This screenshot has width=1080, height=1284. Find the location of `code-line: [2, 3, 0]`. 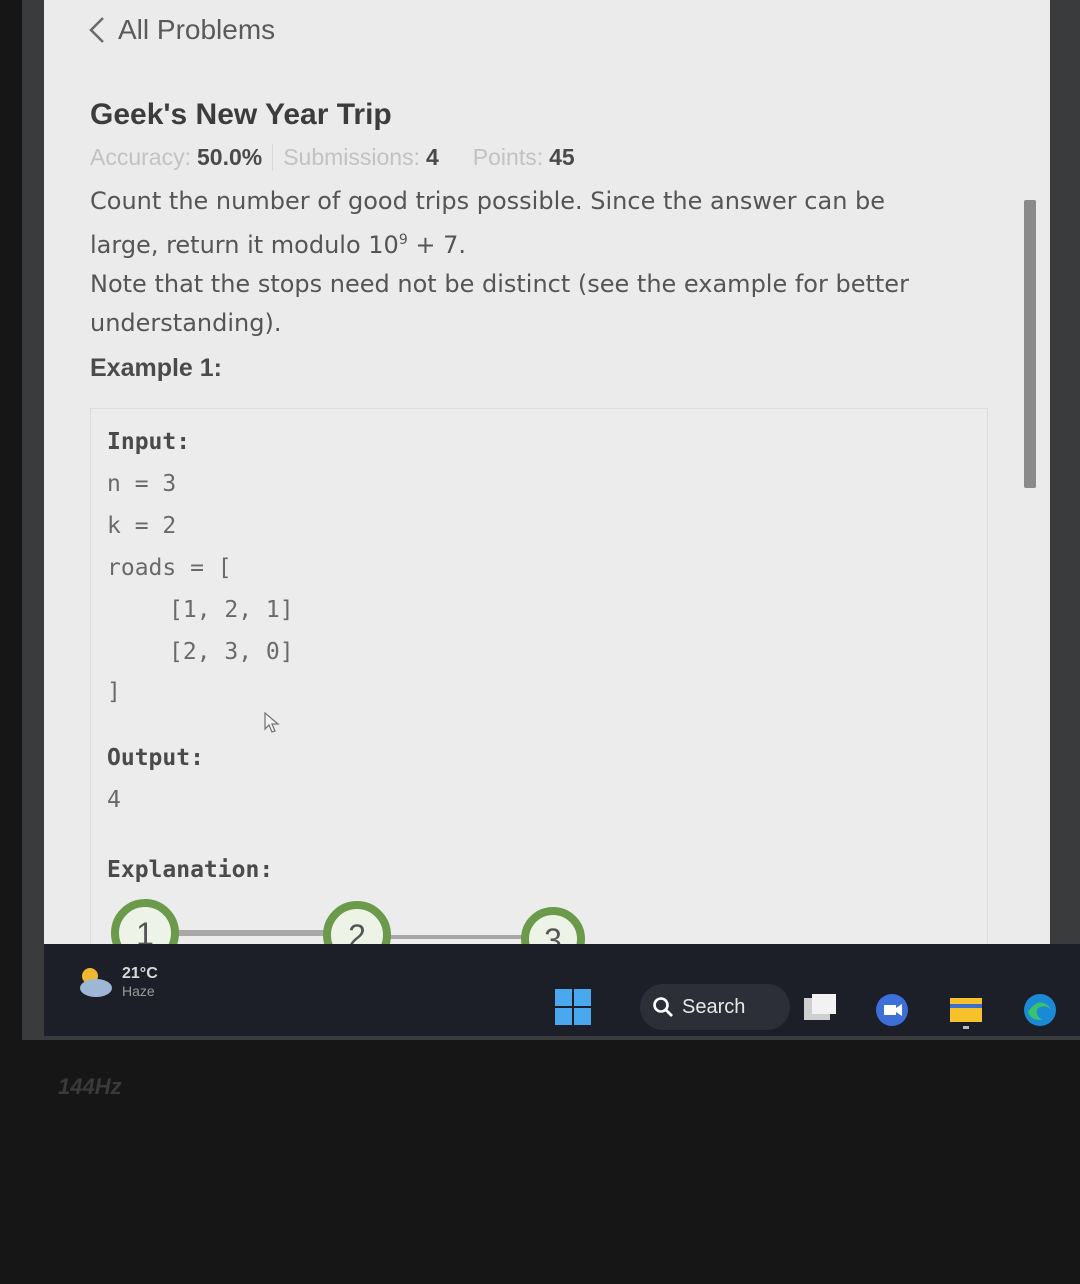

code-line: [2, 3, 0] is located at coordinates (231, 652).